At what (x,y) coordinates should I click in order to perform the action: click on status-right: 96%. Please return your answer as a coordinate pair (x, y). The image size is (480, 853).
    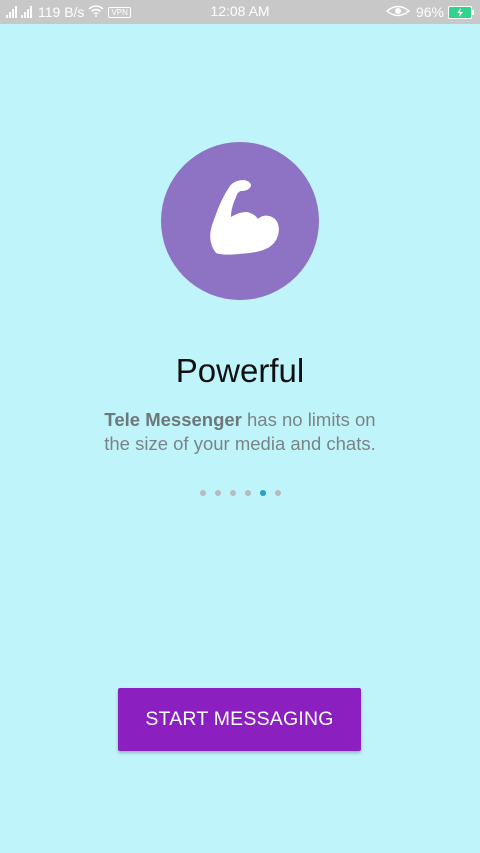
    Looking at the image, I should click on (429, 12).